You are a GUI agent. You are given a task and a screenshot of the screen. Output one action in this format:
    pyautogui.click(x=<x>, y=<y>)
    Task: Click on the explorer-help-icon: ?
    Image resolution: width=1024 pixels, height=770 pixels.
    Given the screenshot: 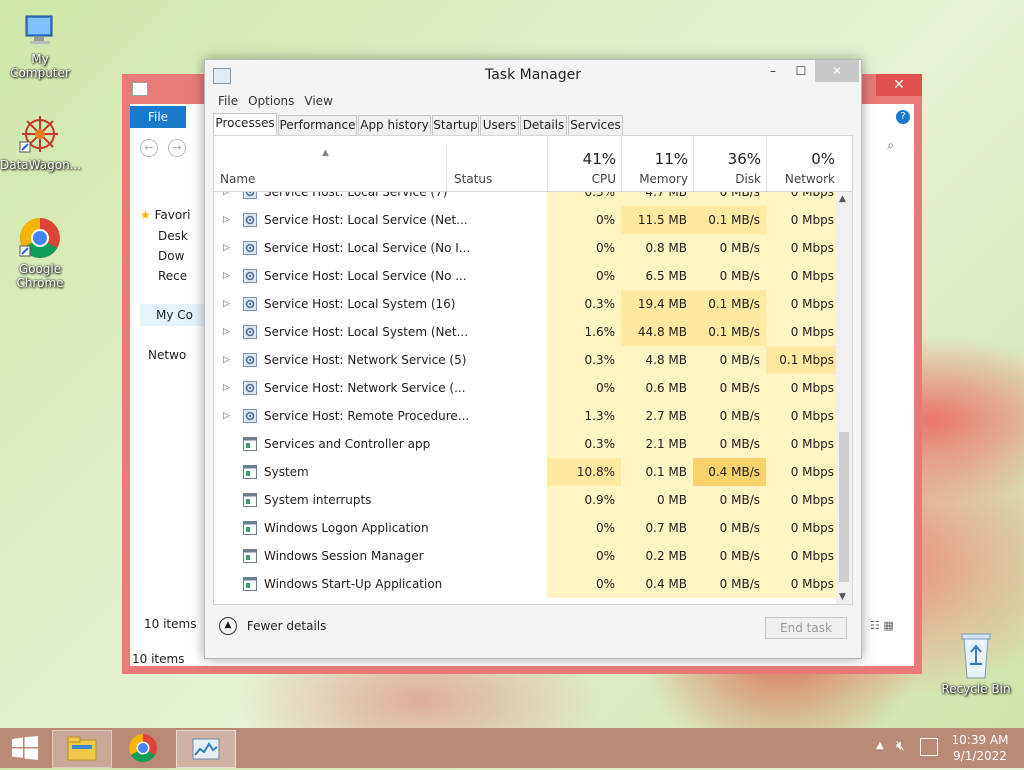 What is the action you would take?
    pyautogui.click(x=903, y=117)
    